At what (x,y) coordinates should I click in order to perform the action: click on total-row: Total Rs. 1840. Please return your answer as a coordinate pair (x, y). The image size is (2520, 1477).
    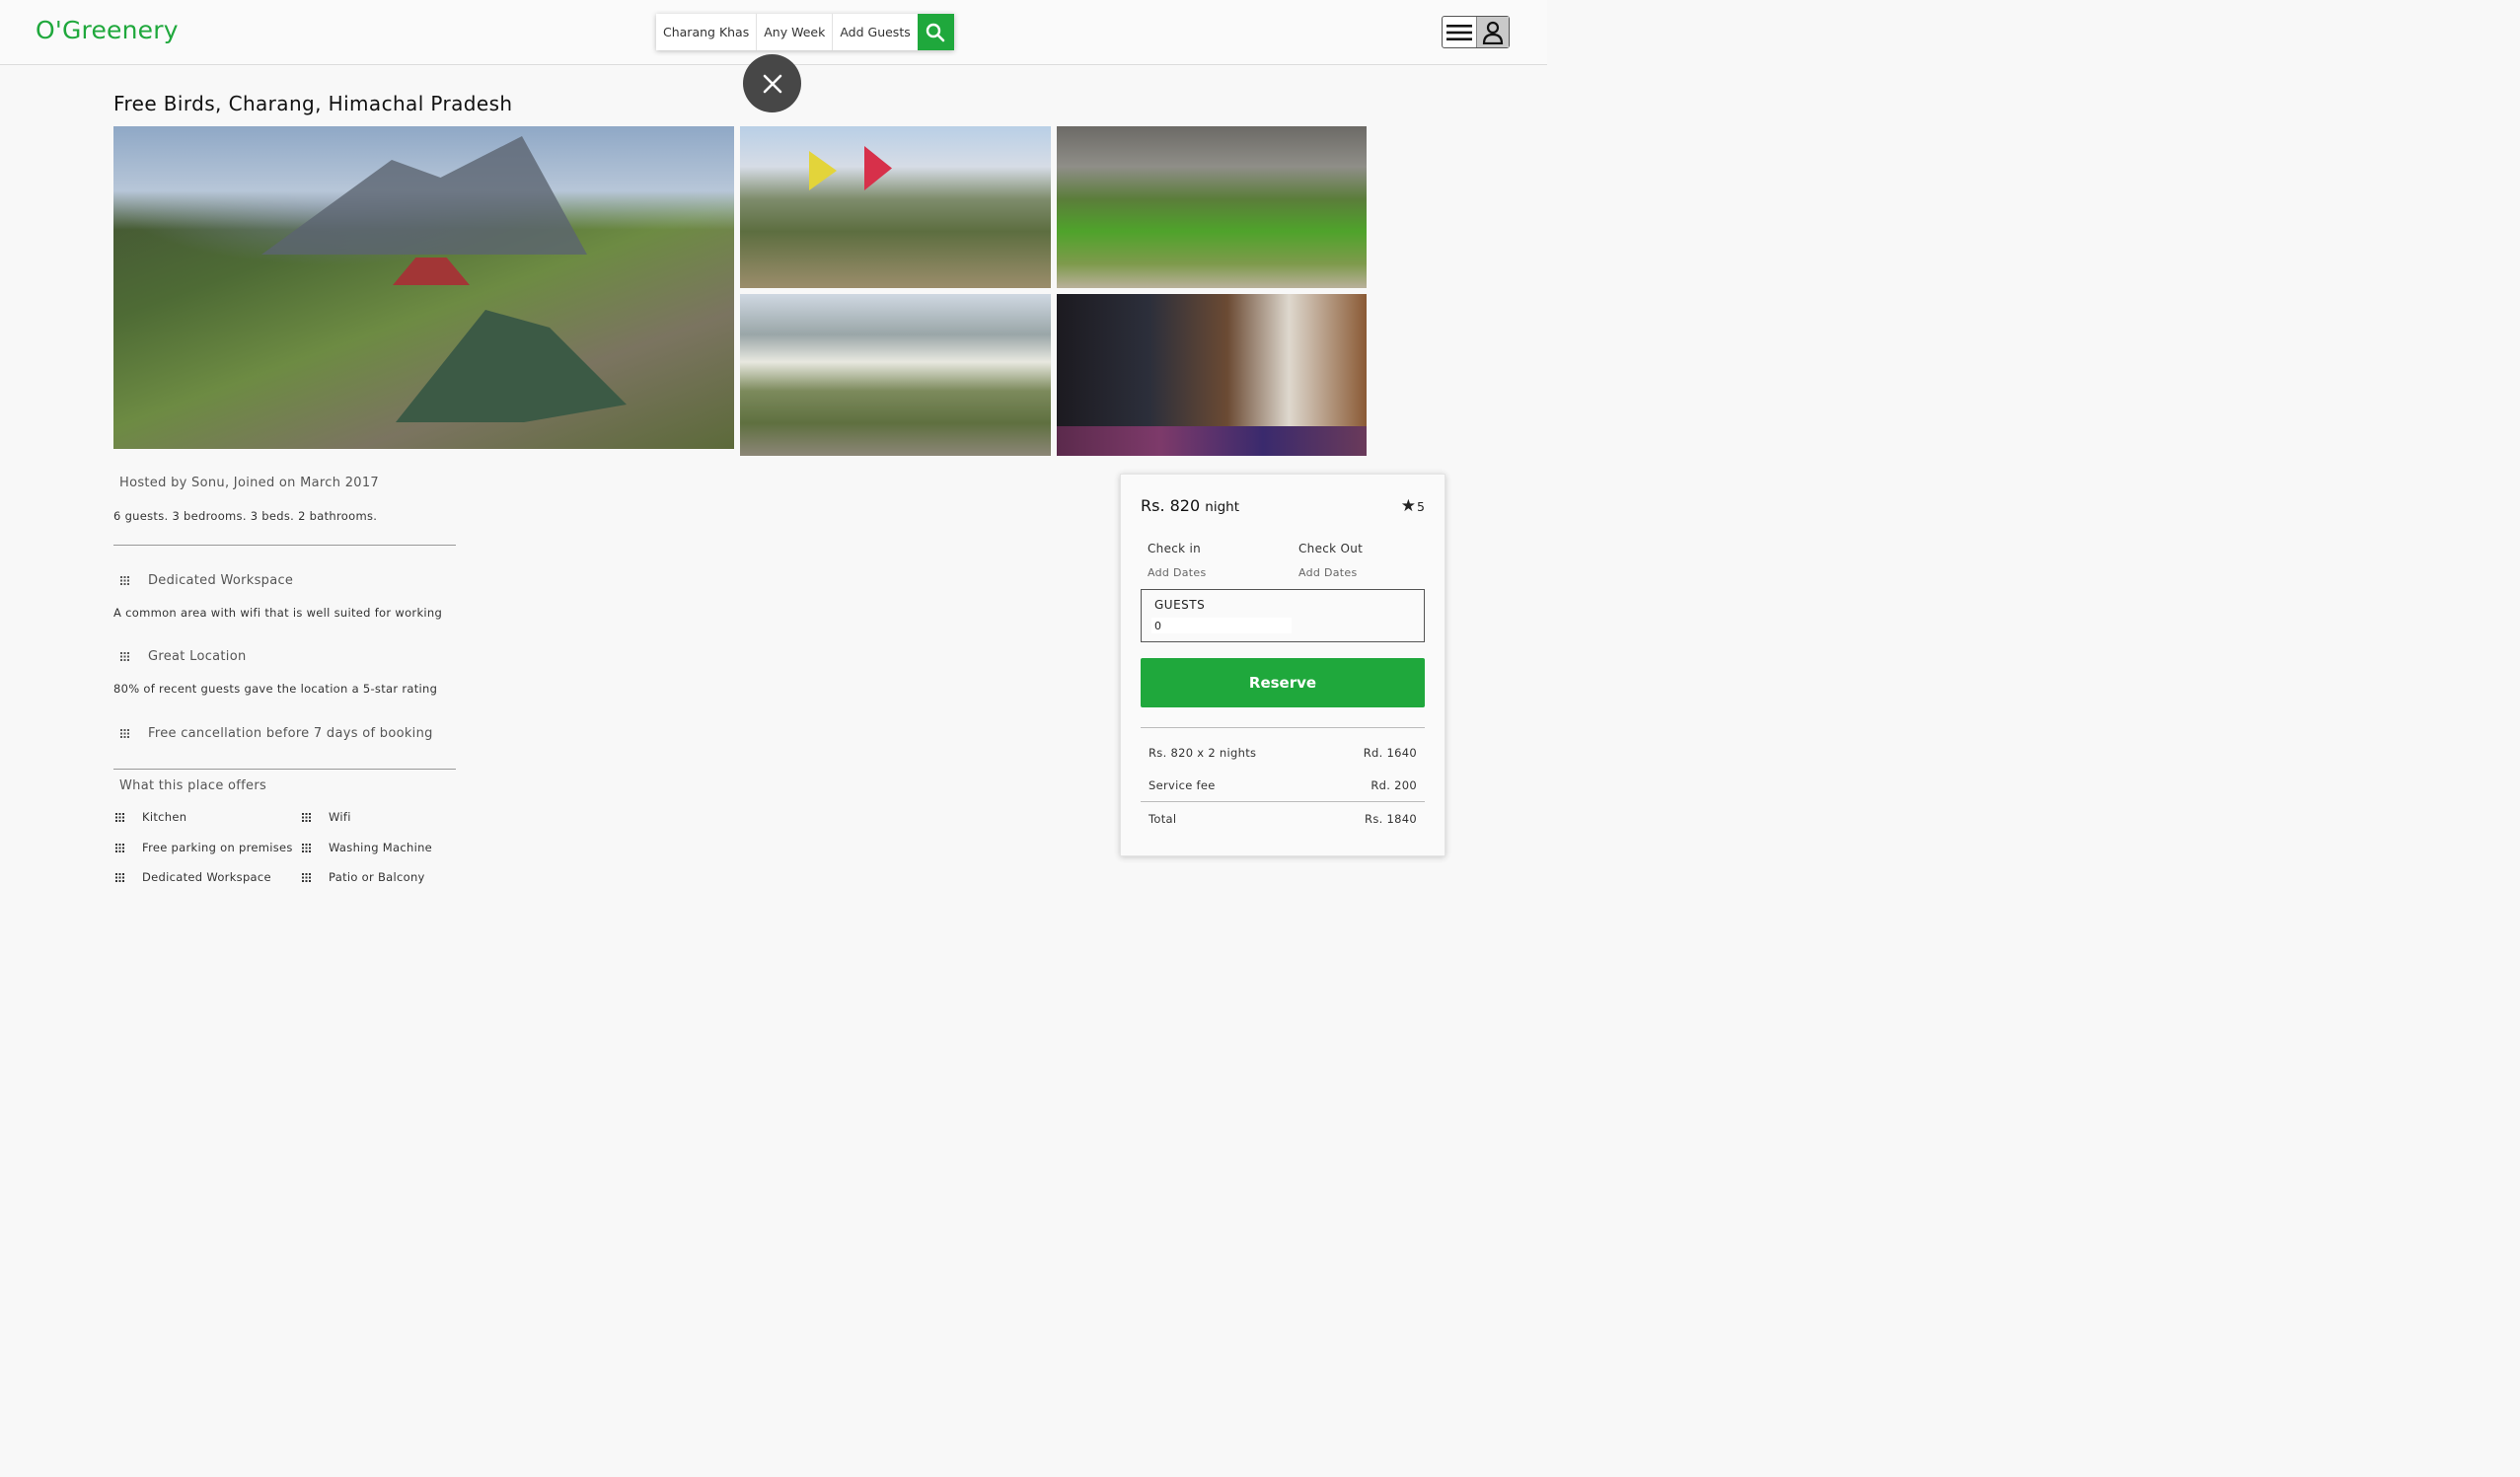
    Looking at the image, I should click on (1283, 819).